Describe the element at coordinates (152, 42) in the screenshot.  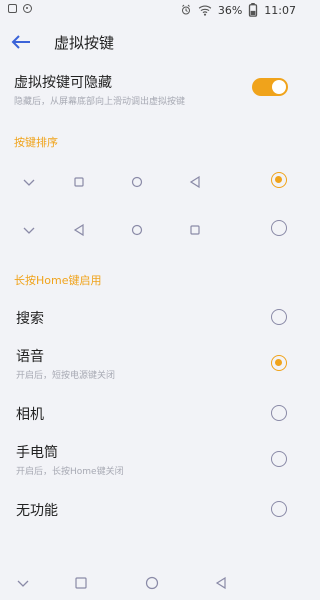
I see `app-bar: 虚拟按键` at that location.